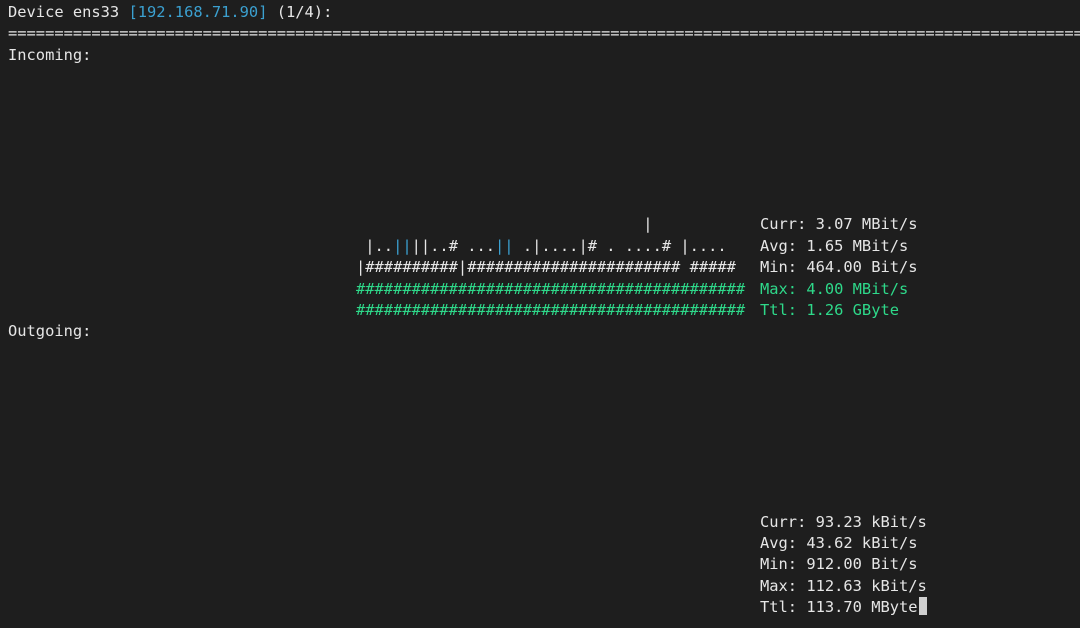 This screenshot has height=628, width=1080. What do you see at coordinates (829, 310) in the screenshot?
I see `incoming-ttl: Ttl: 1.26 GByte` at bounding box center [829, 310].